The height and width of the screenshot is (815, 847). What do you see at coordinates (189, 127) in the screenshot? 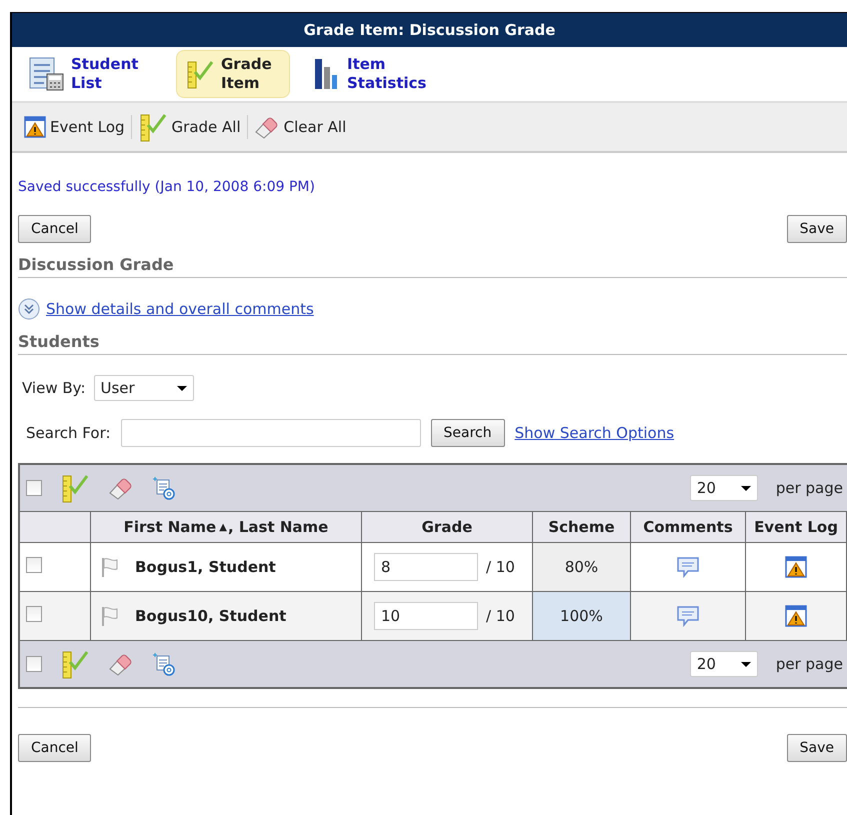
I see `toolbar-button: Grade All` at bounding box center [189, 127].